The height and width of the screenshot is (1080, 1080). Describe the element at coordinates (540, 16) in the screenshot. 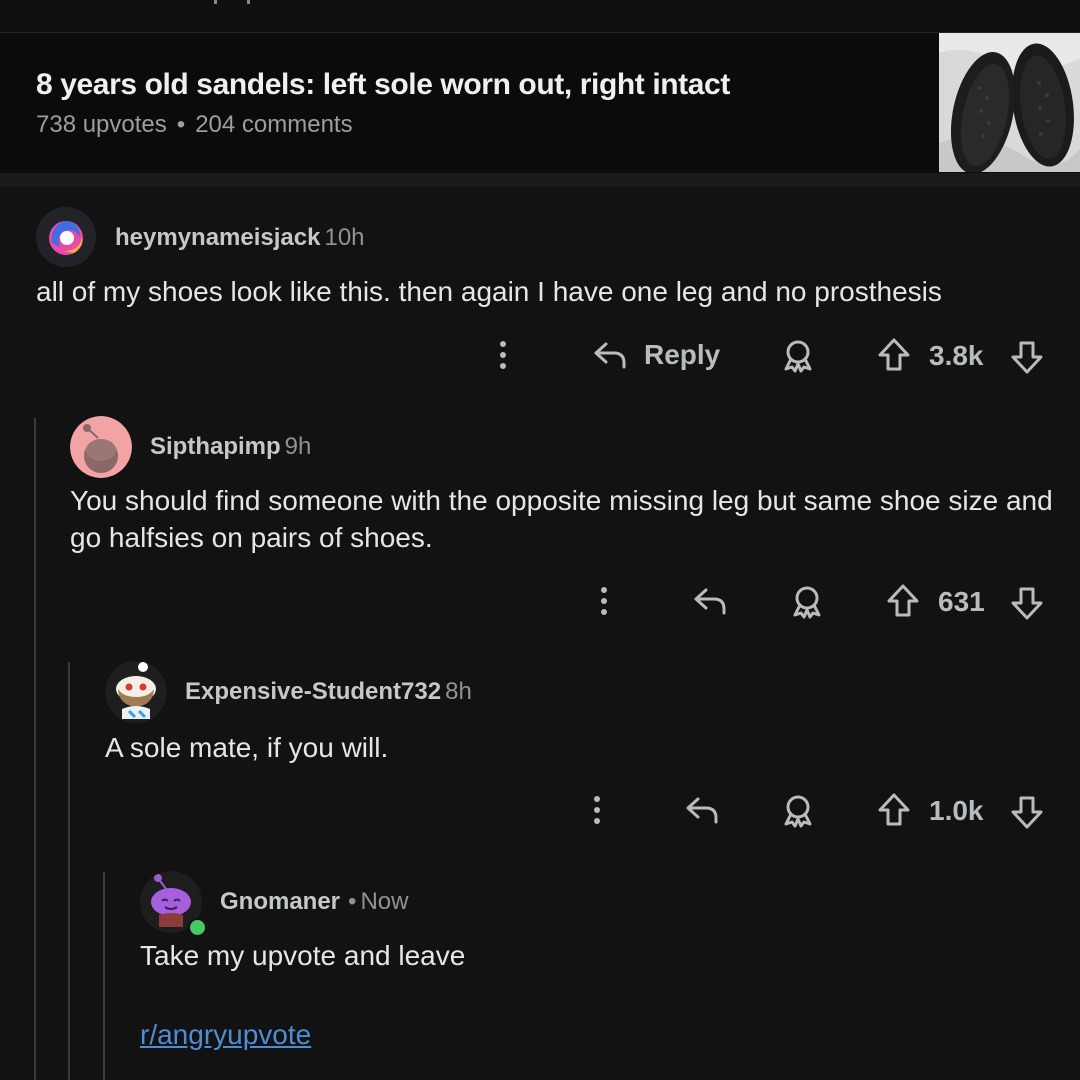

I see `top-strip` at that location.